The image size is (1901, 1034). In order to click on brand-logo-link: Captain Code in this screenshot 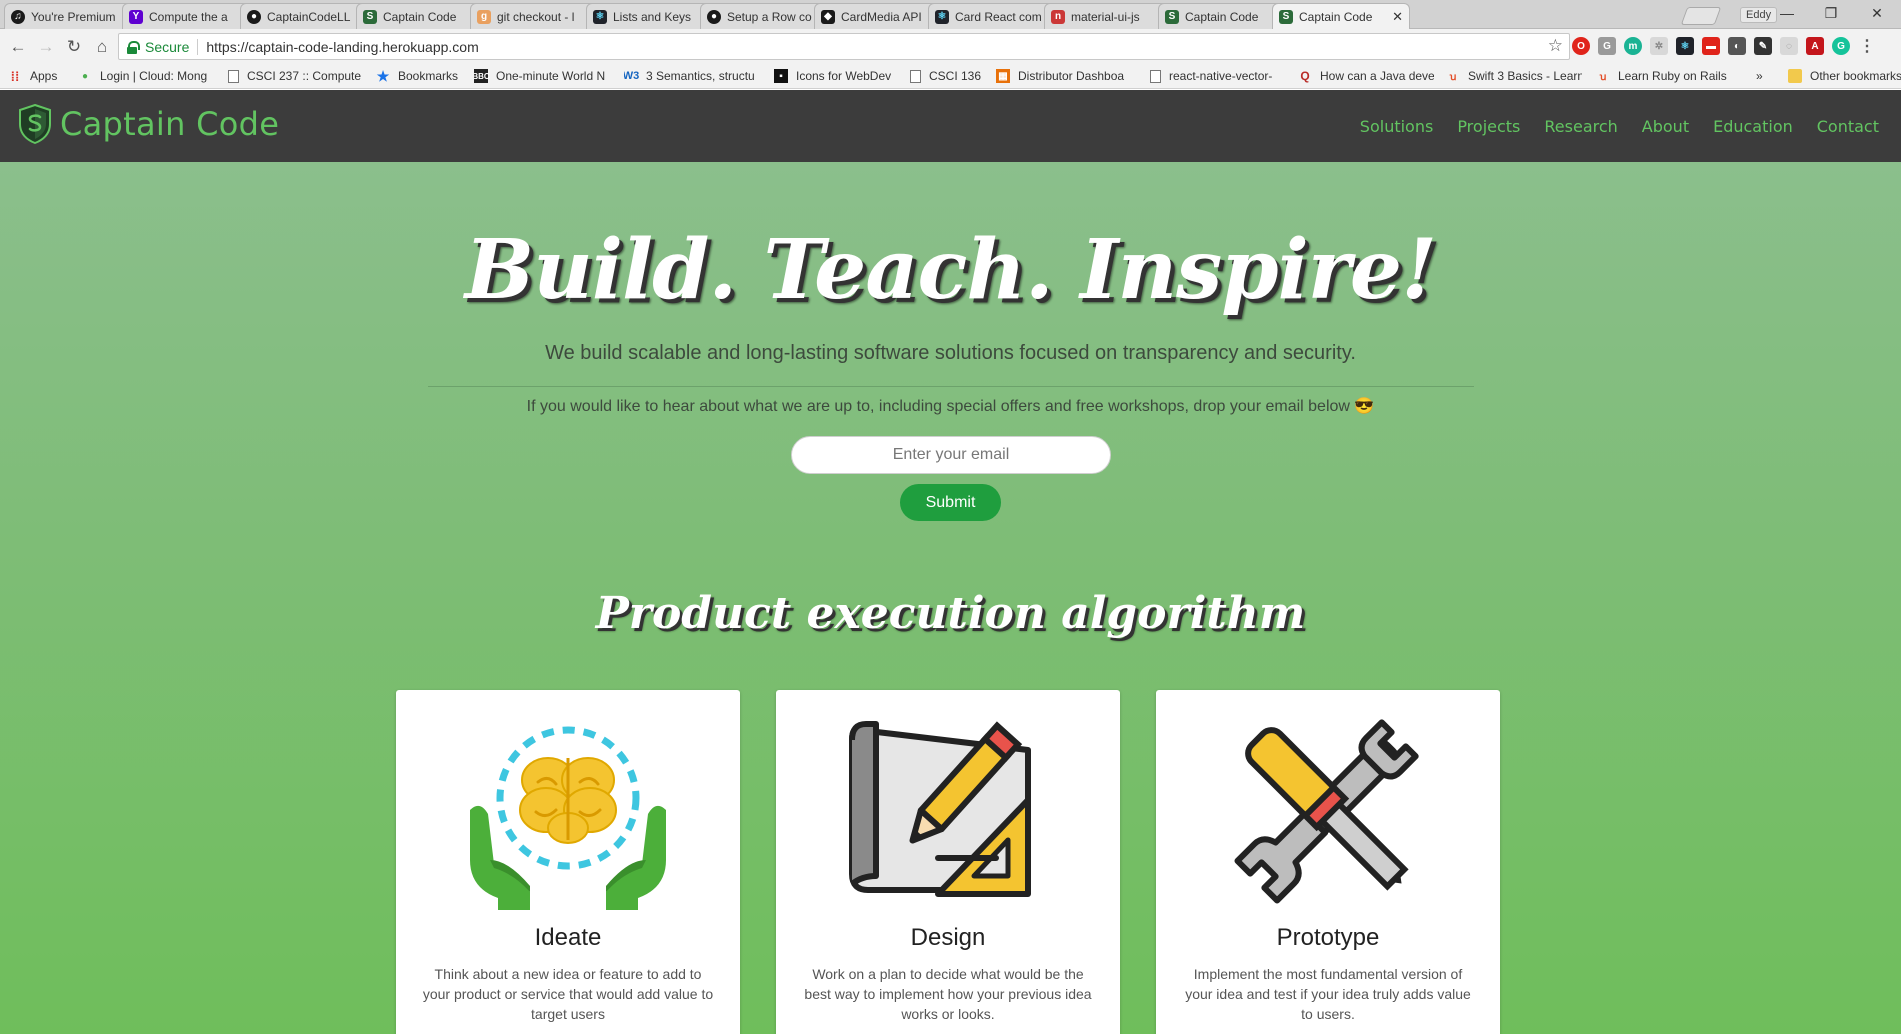, I will do `click(148, 124)`.